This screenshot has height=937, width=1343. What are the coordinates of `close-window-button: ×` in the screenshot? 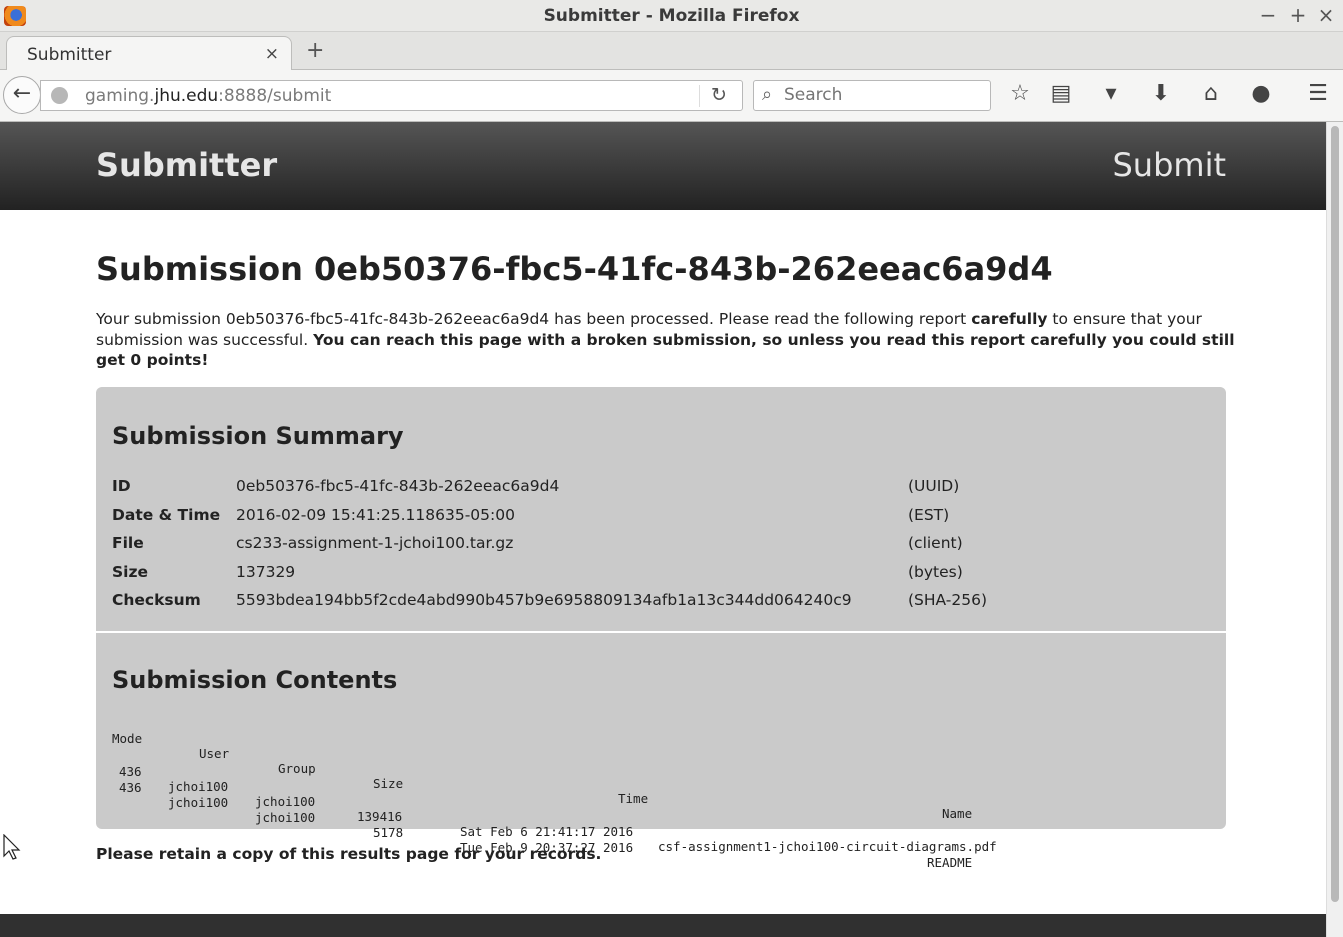 It's located at (1326, 15).